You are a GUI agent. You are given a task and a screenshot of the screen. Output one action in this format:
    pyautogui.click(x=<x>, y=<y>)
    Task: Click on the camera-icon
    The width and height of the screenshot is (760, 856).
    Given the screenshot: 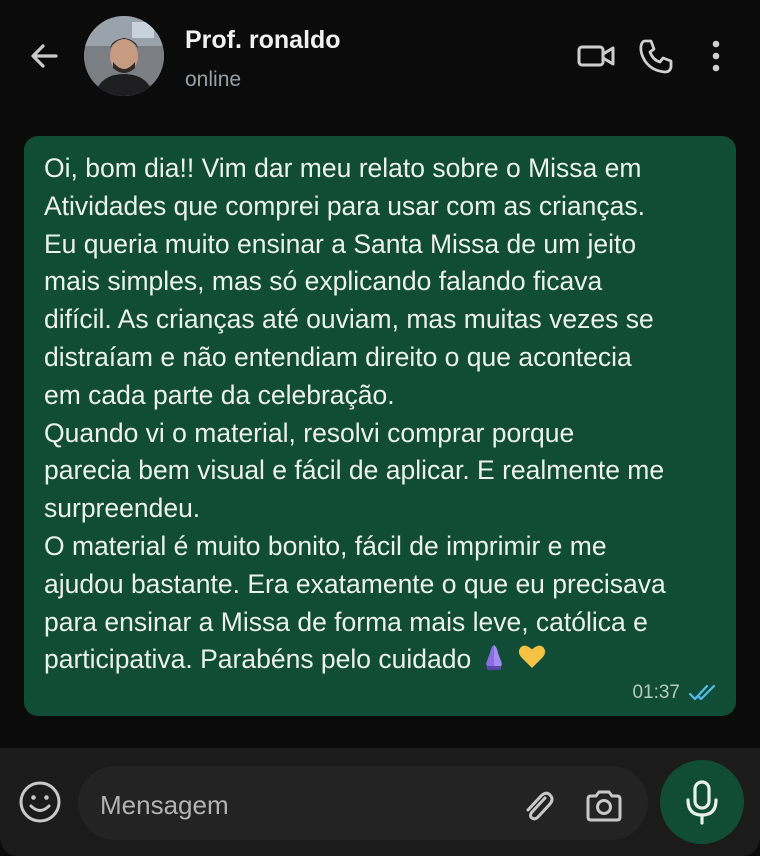 What is the action you would take?
    pyautogui.click(x=604, y=806)
    